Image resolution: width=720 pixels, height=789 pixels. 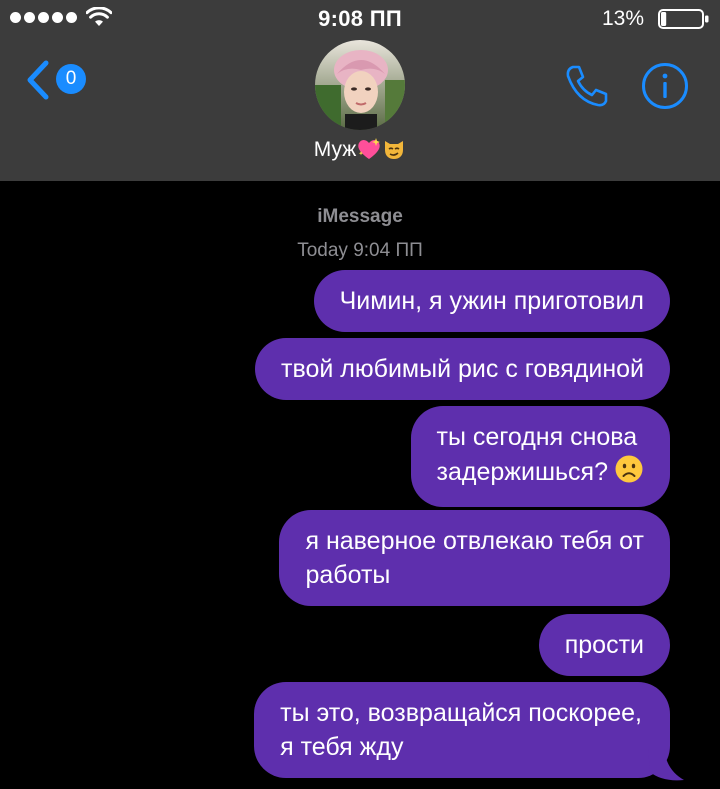 I want to click on info-icon, so click(x=665, y=86).